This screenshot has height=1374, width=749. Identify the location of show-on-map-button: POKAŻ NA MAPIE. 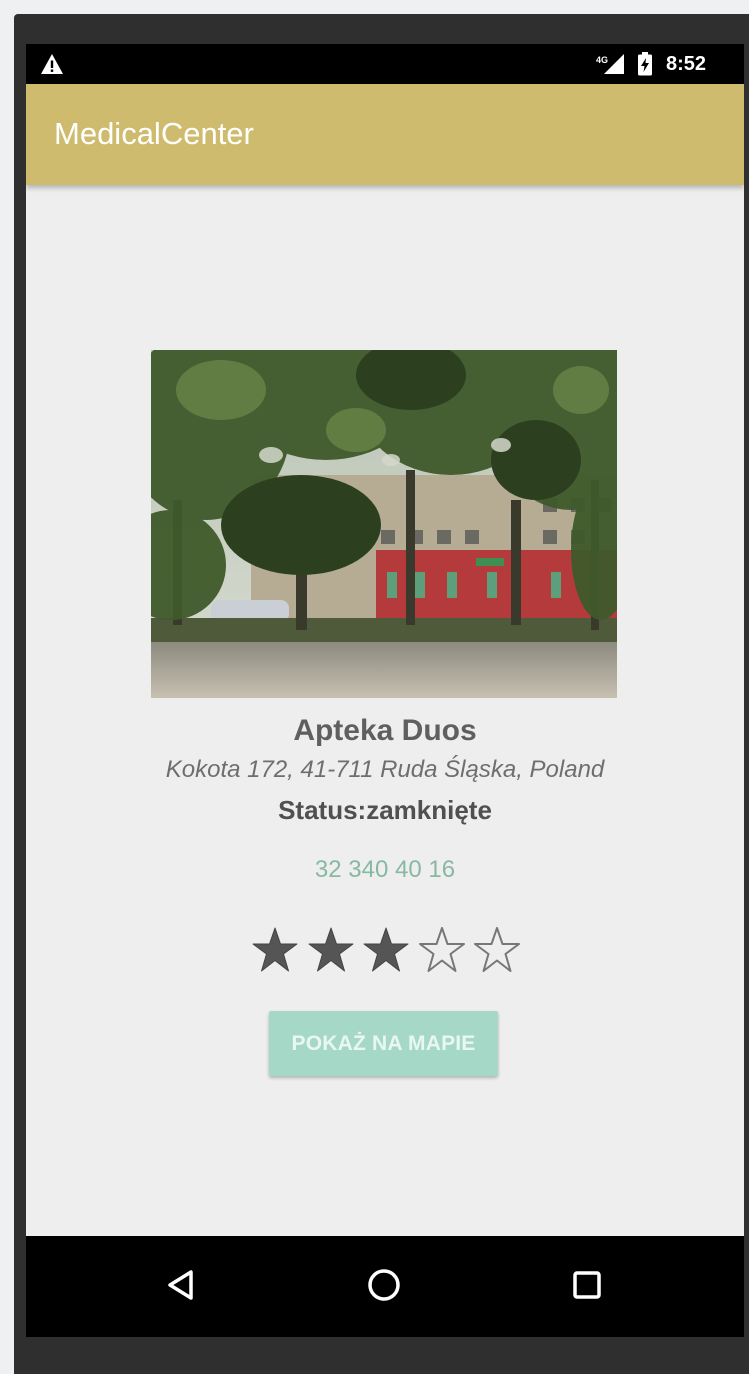
(383, 1043).